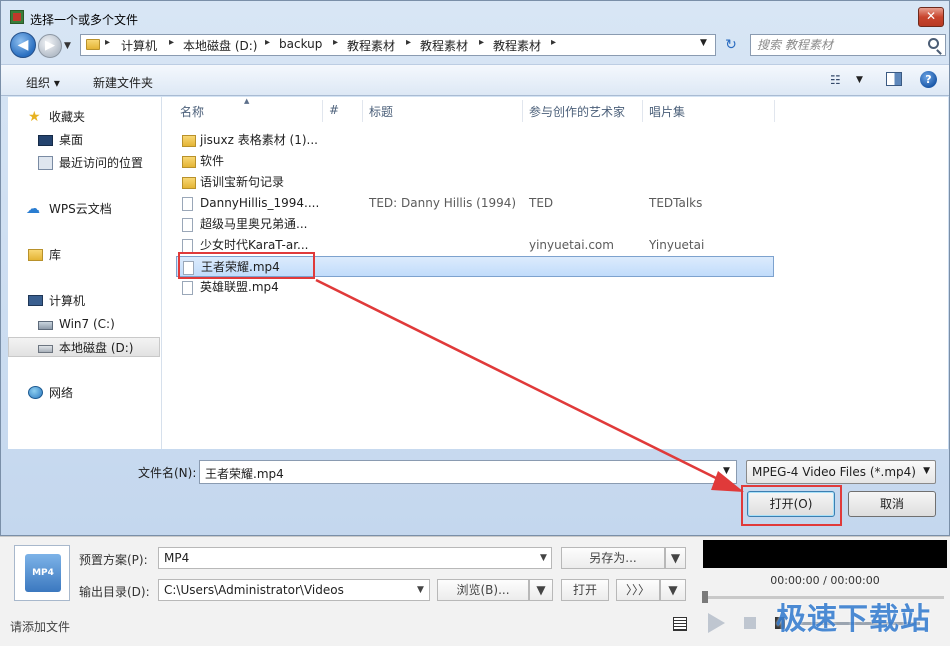 This screenshot has width=950, height=646. What do you see at coordinates (837, 45) in the screenshot?
I see `search-input` at bounding box center [837, 45].